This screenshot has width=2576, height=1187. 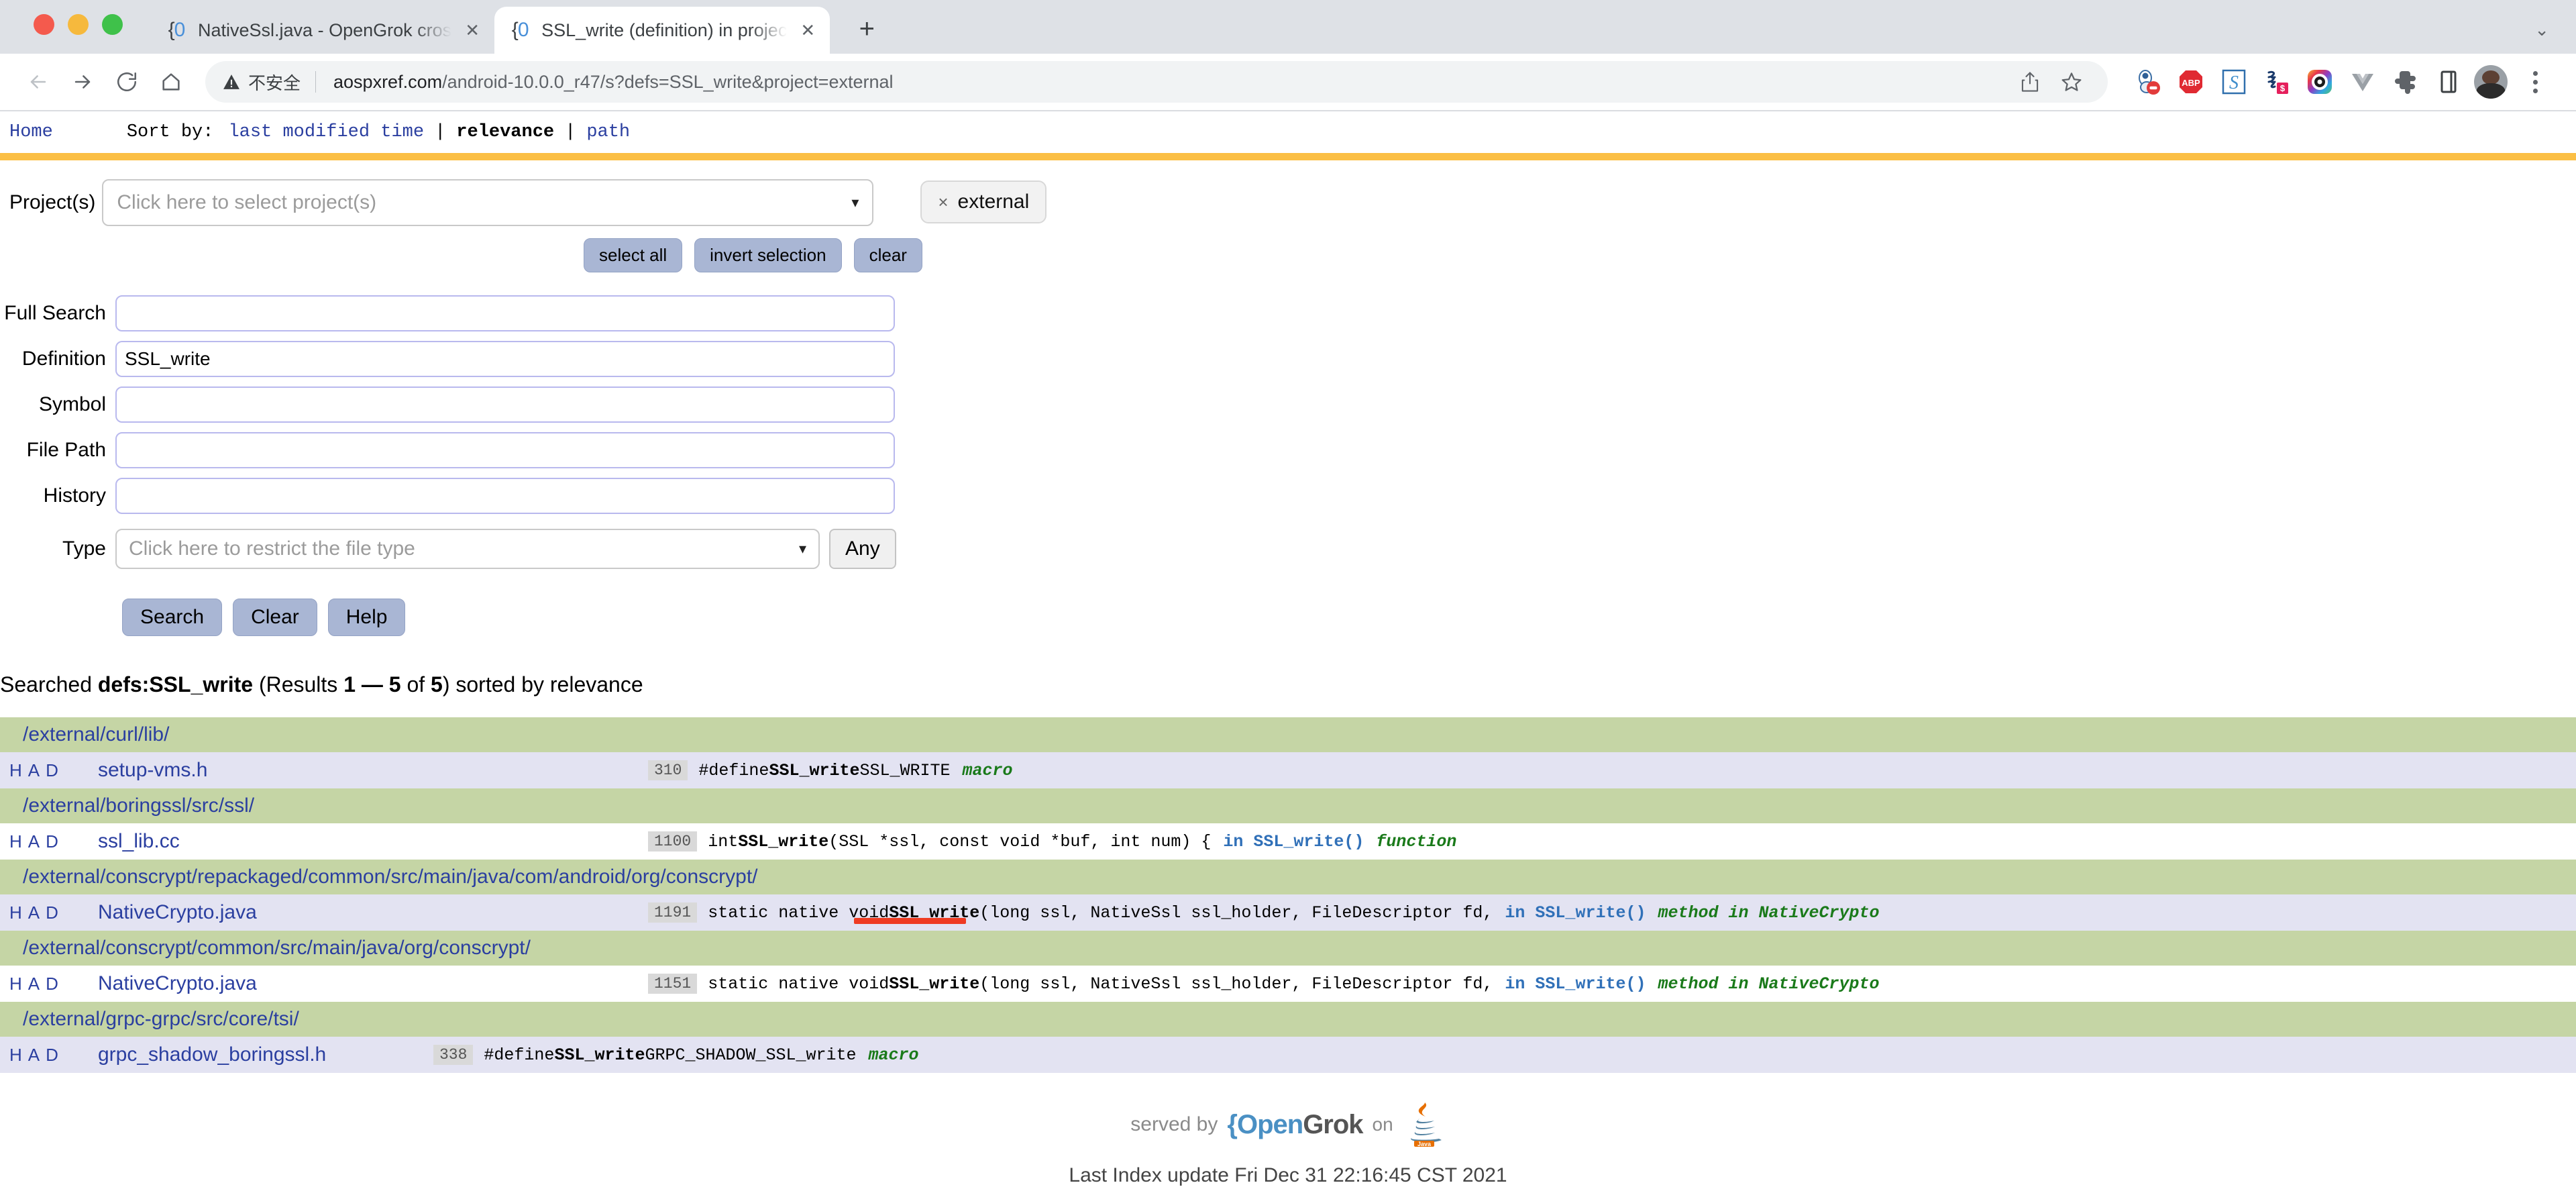 I want to click on close-window-button, so click(x=44, y=24).